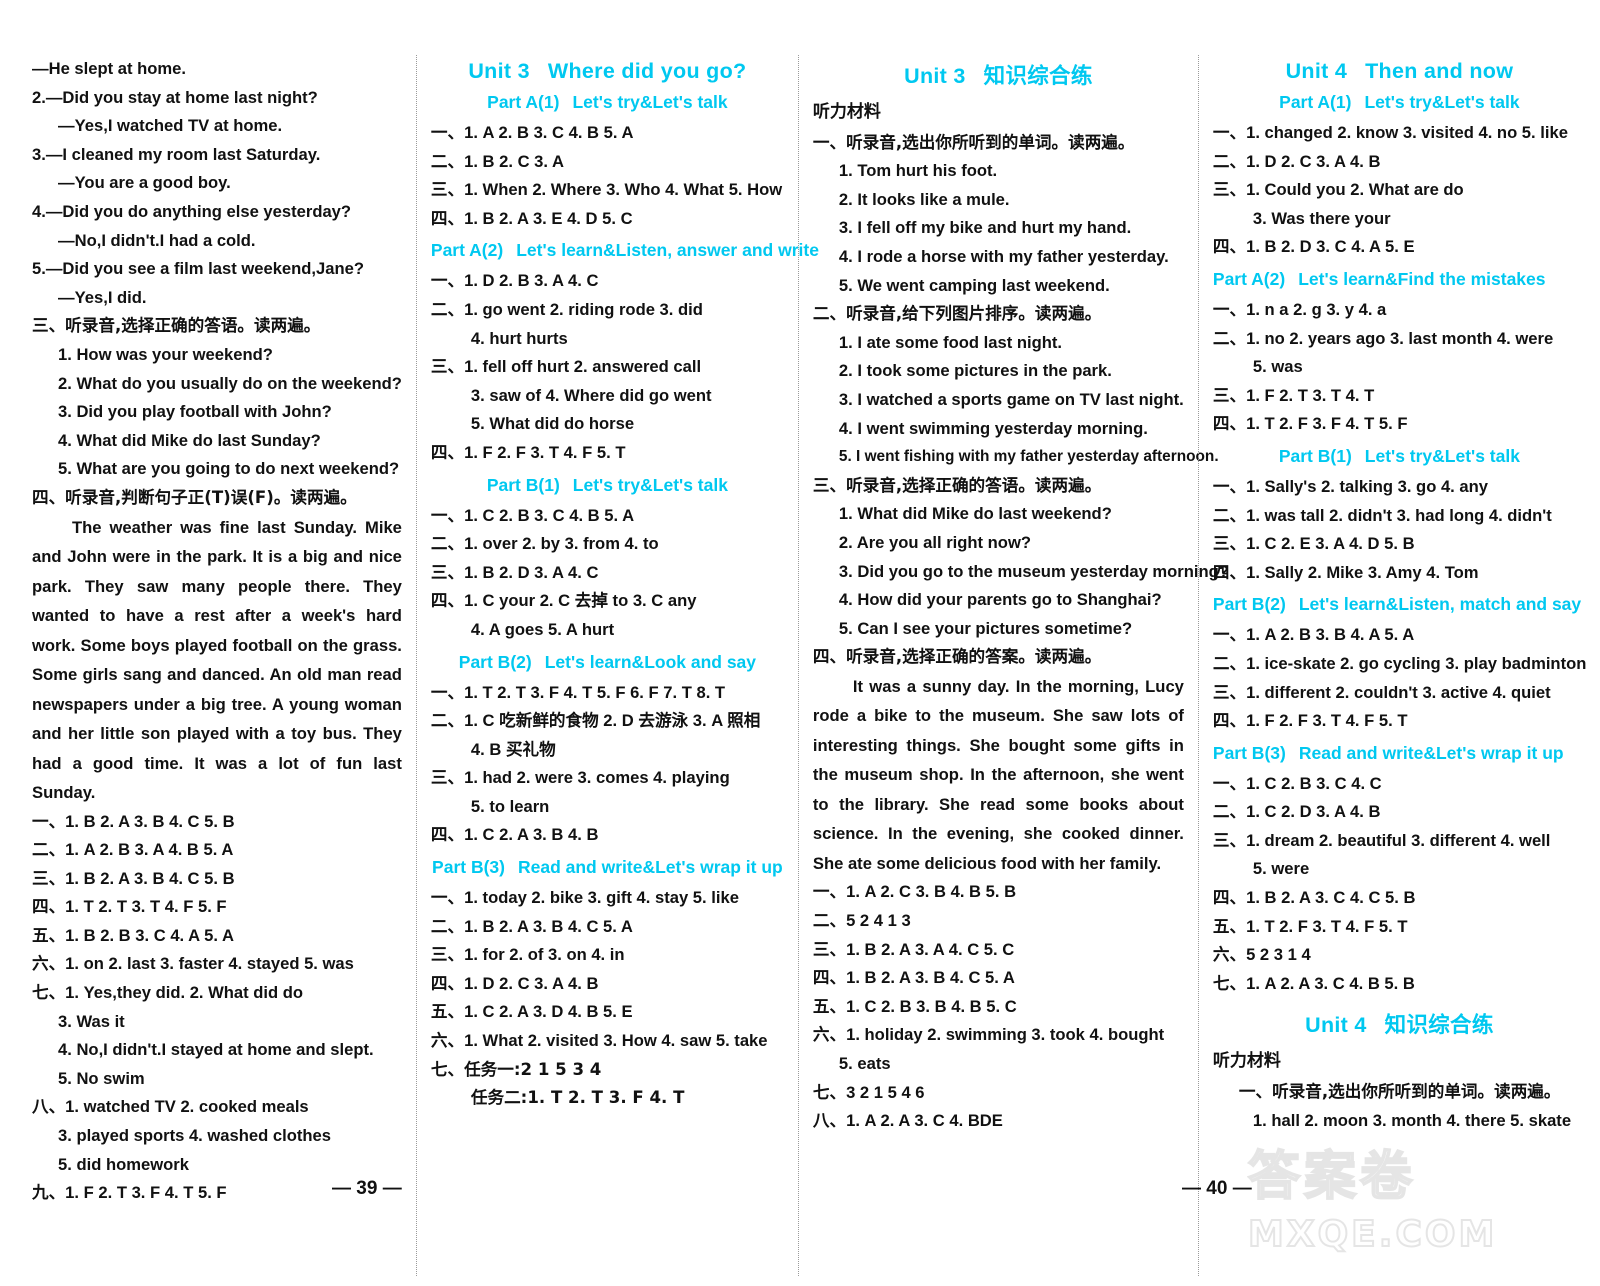  What do you see at coordinates (1297, 783) in the screenshot?
I see `answer-line: 一、1. C 2. B 3. C 4. C` at bounding box center [1297, 783].